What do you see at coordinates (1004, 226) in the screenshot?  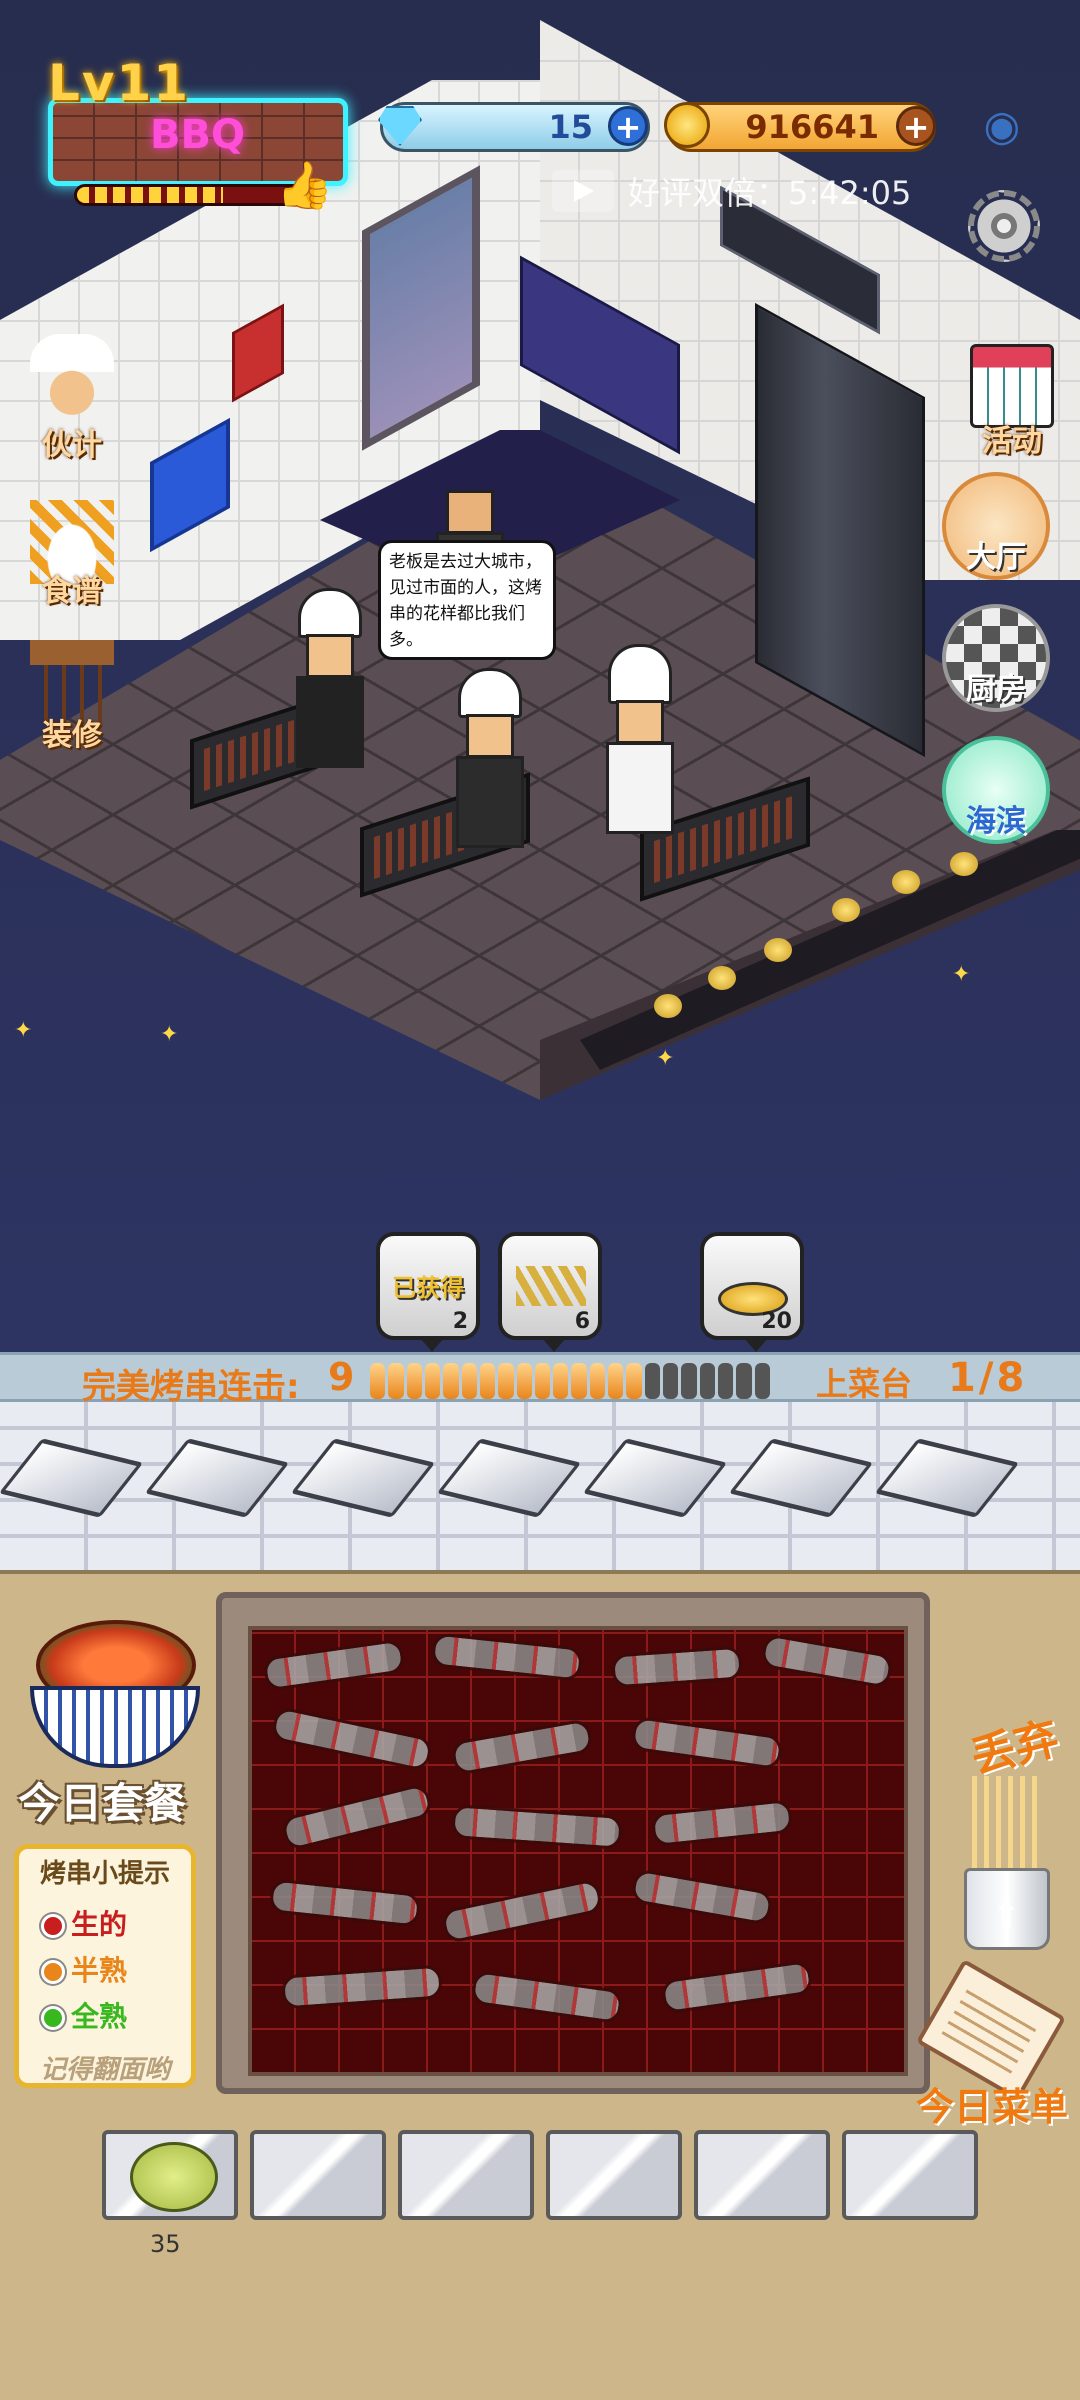 I see `gear-icon` at bounding box center [1004, 226].